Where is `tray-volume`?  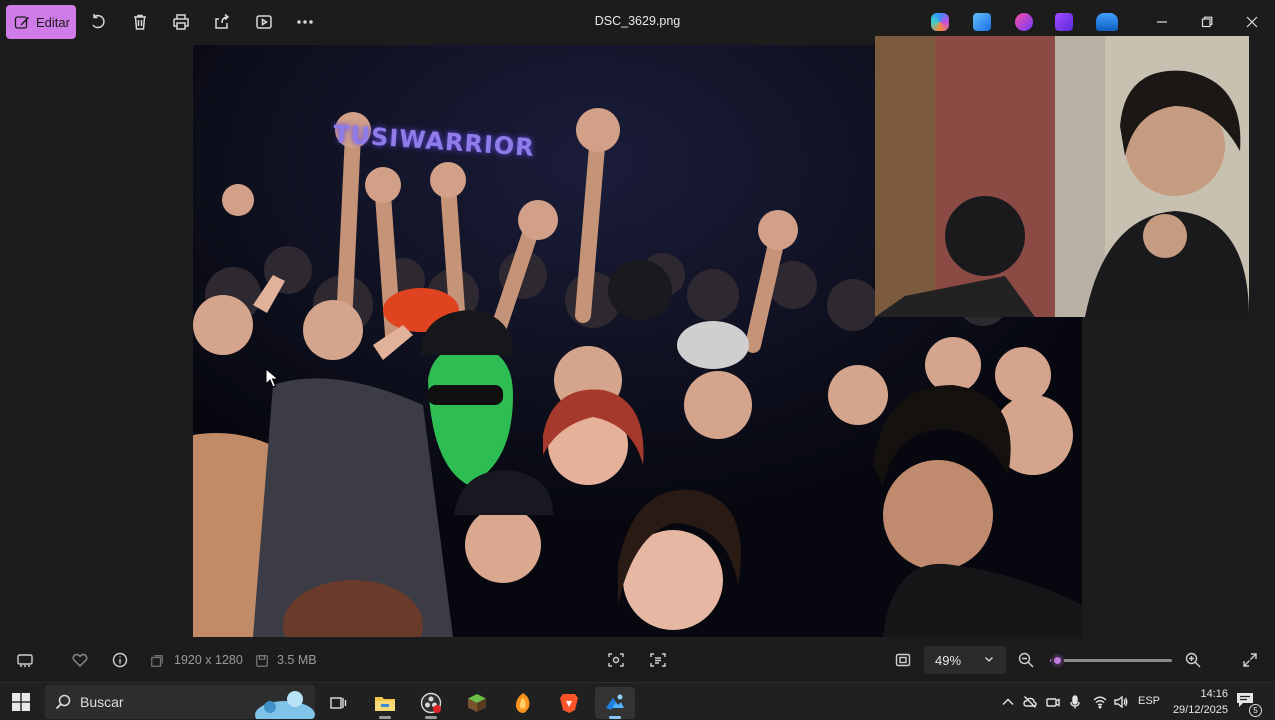 tray-volume is located at coordinates (1121, 702).